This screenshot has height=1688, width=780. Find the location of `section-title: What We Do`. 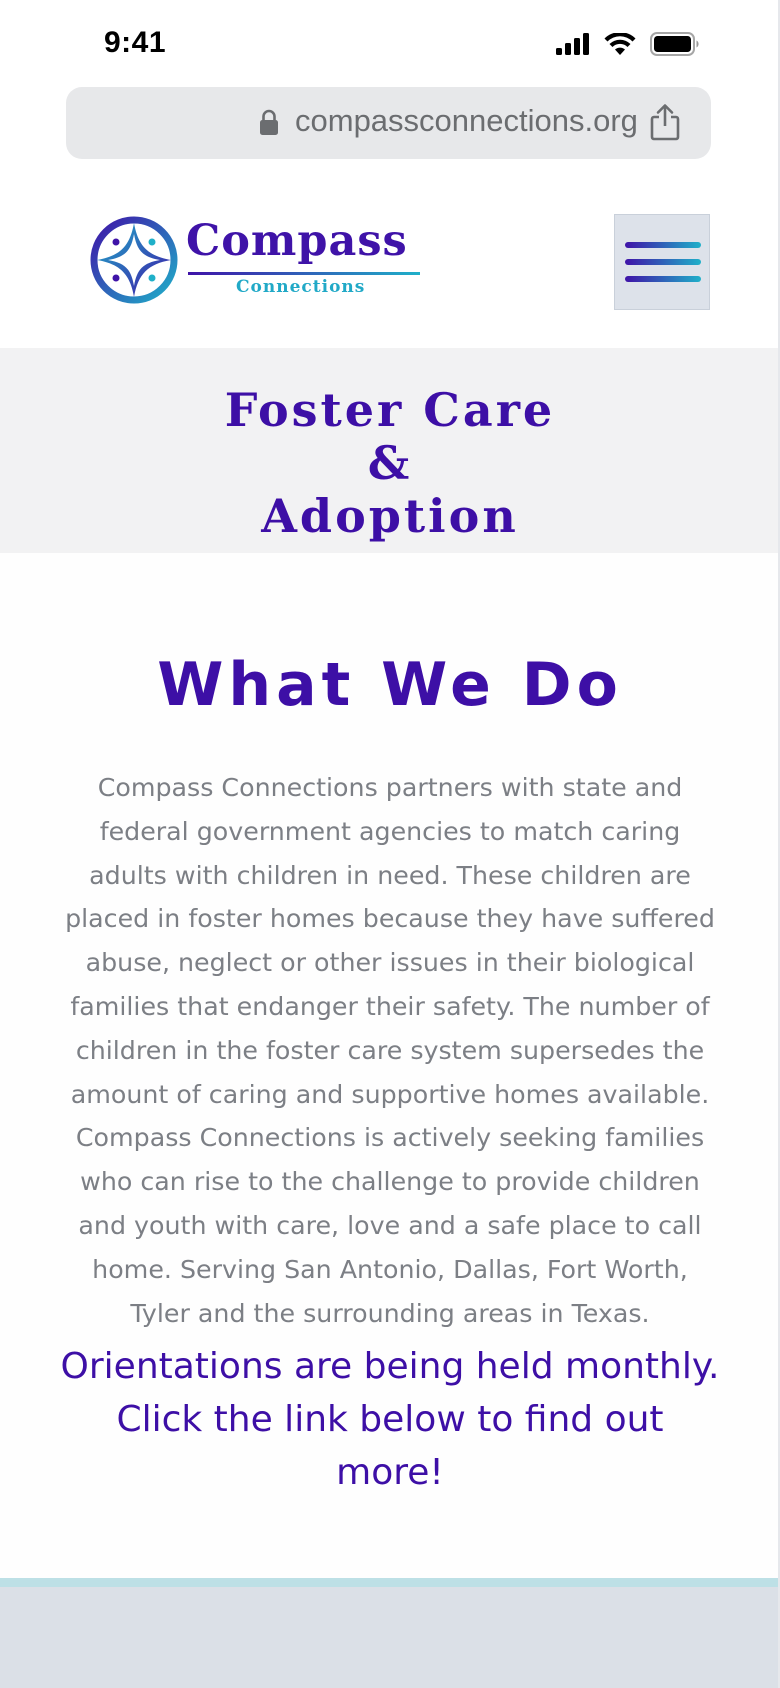

section-title: What We Do is located at coordinates (390, 685).